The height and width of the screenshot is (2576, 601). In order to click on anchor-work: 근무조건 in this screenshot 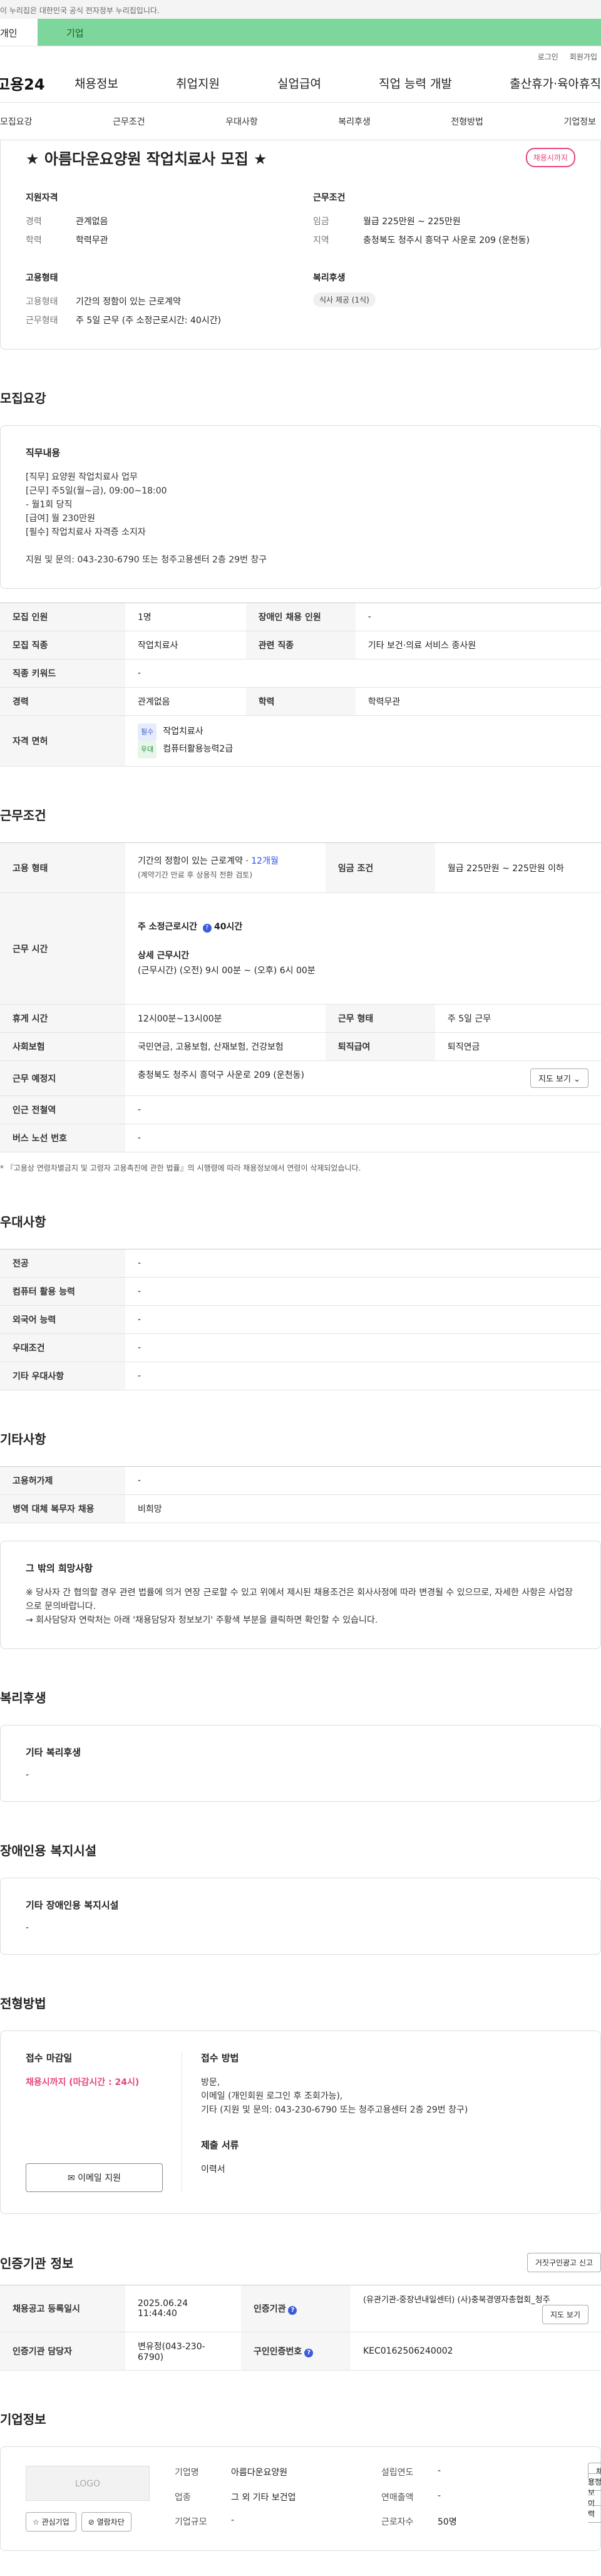, I will do `click(129, 121)`.